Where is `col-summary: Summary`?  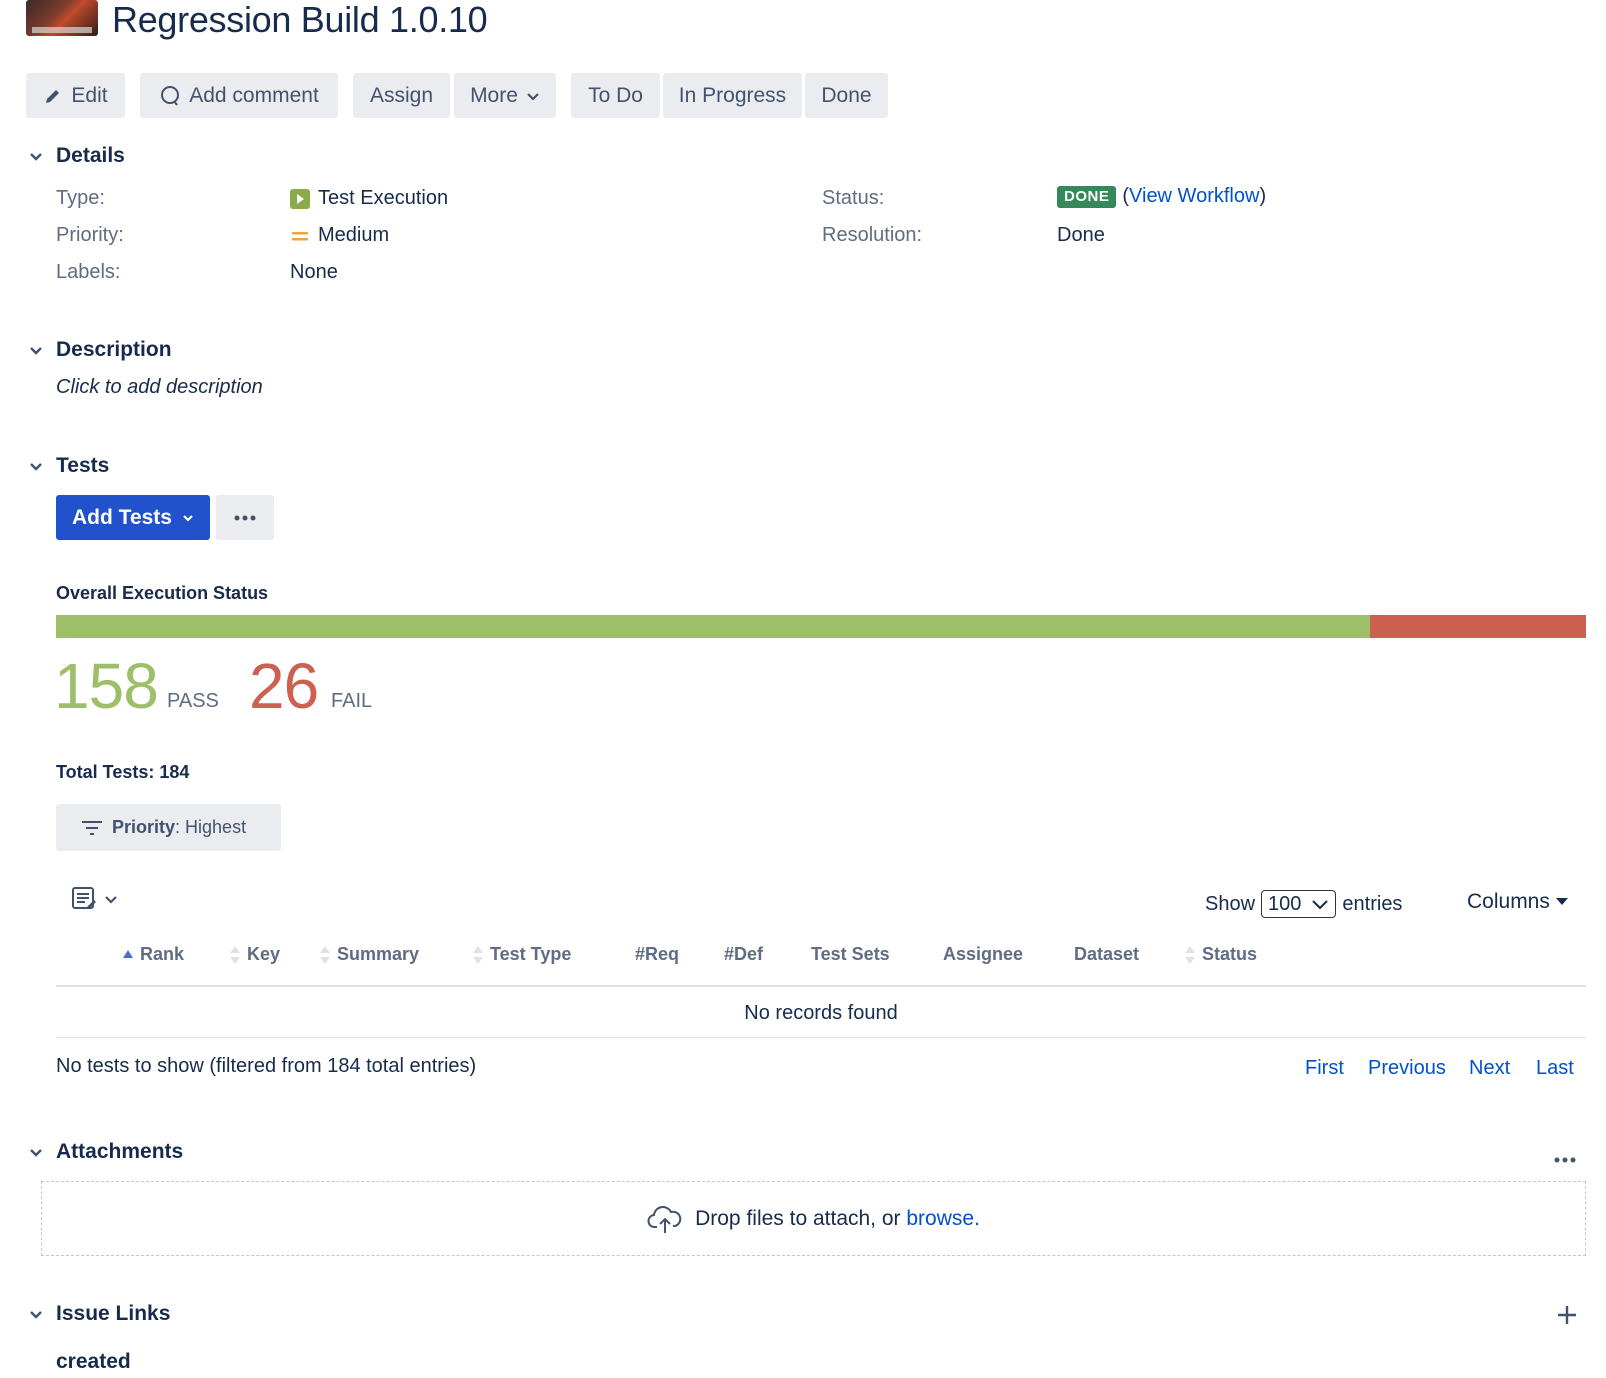
col-summary: Summary is located at coordinates (369, 954).